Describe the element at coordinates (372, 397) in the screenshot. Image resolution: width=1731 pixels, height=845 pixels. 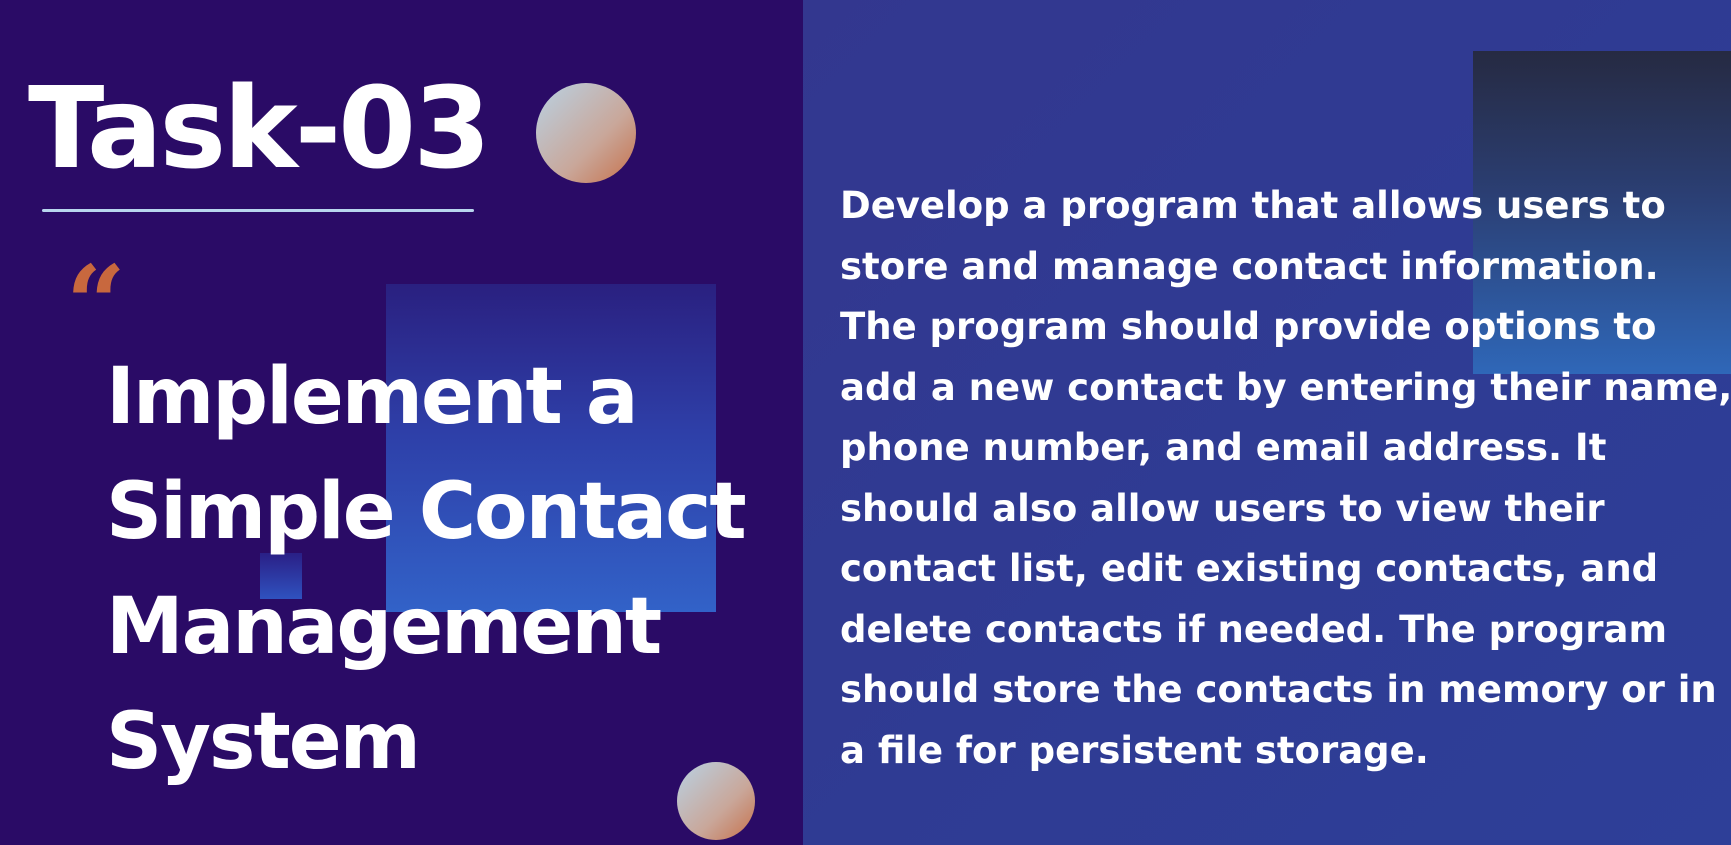
I see `headline-line: Implement a` at that location.